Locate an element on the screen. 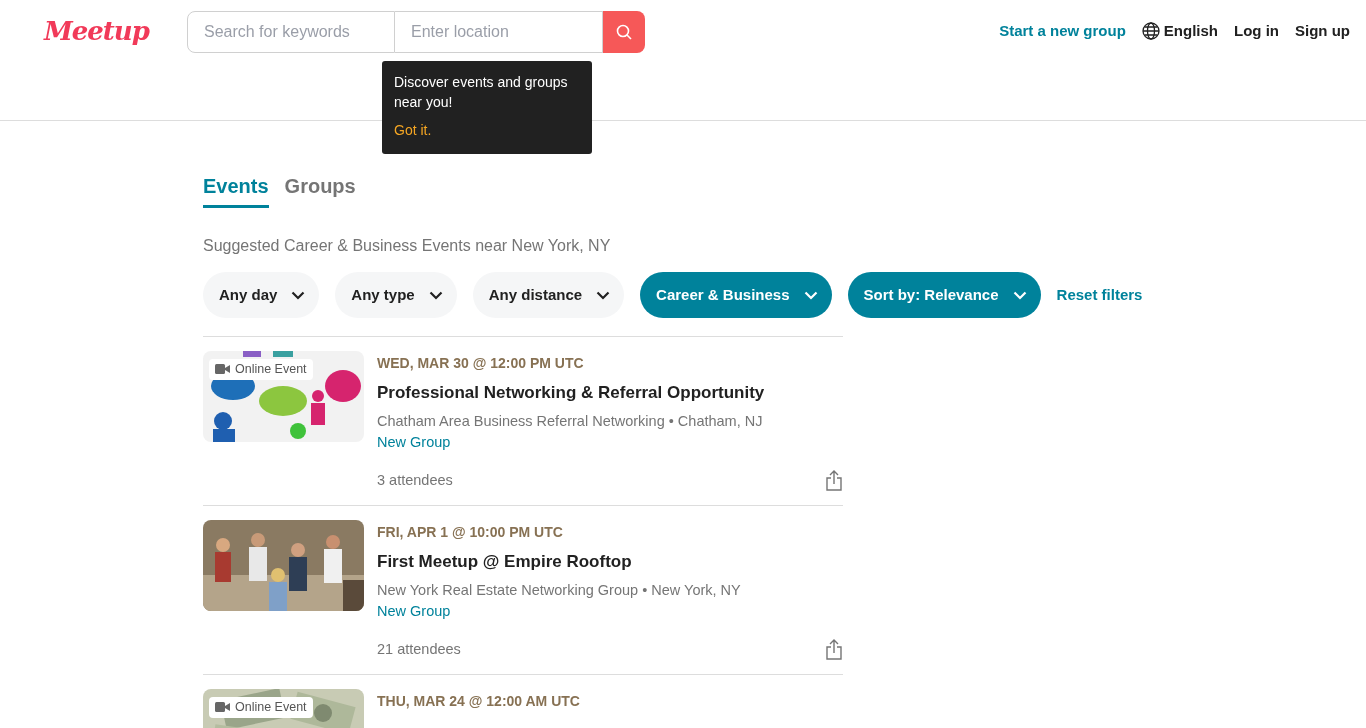  event-date: THU, MAR 24 @ 12:00 AM UTC is located at coordinates (479, 701).